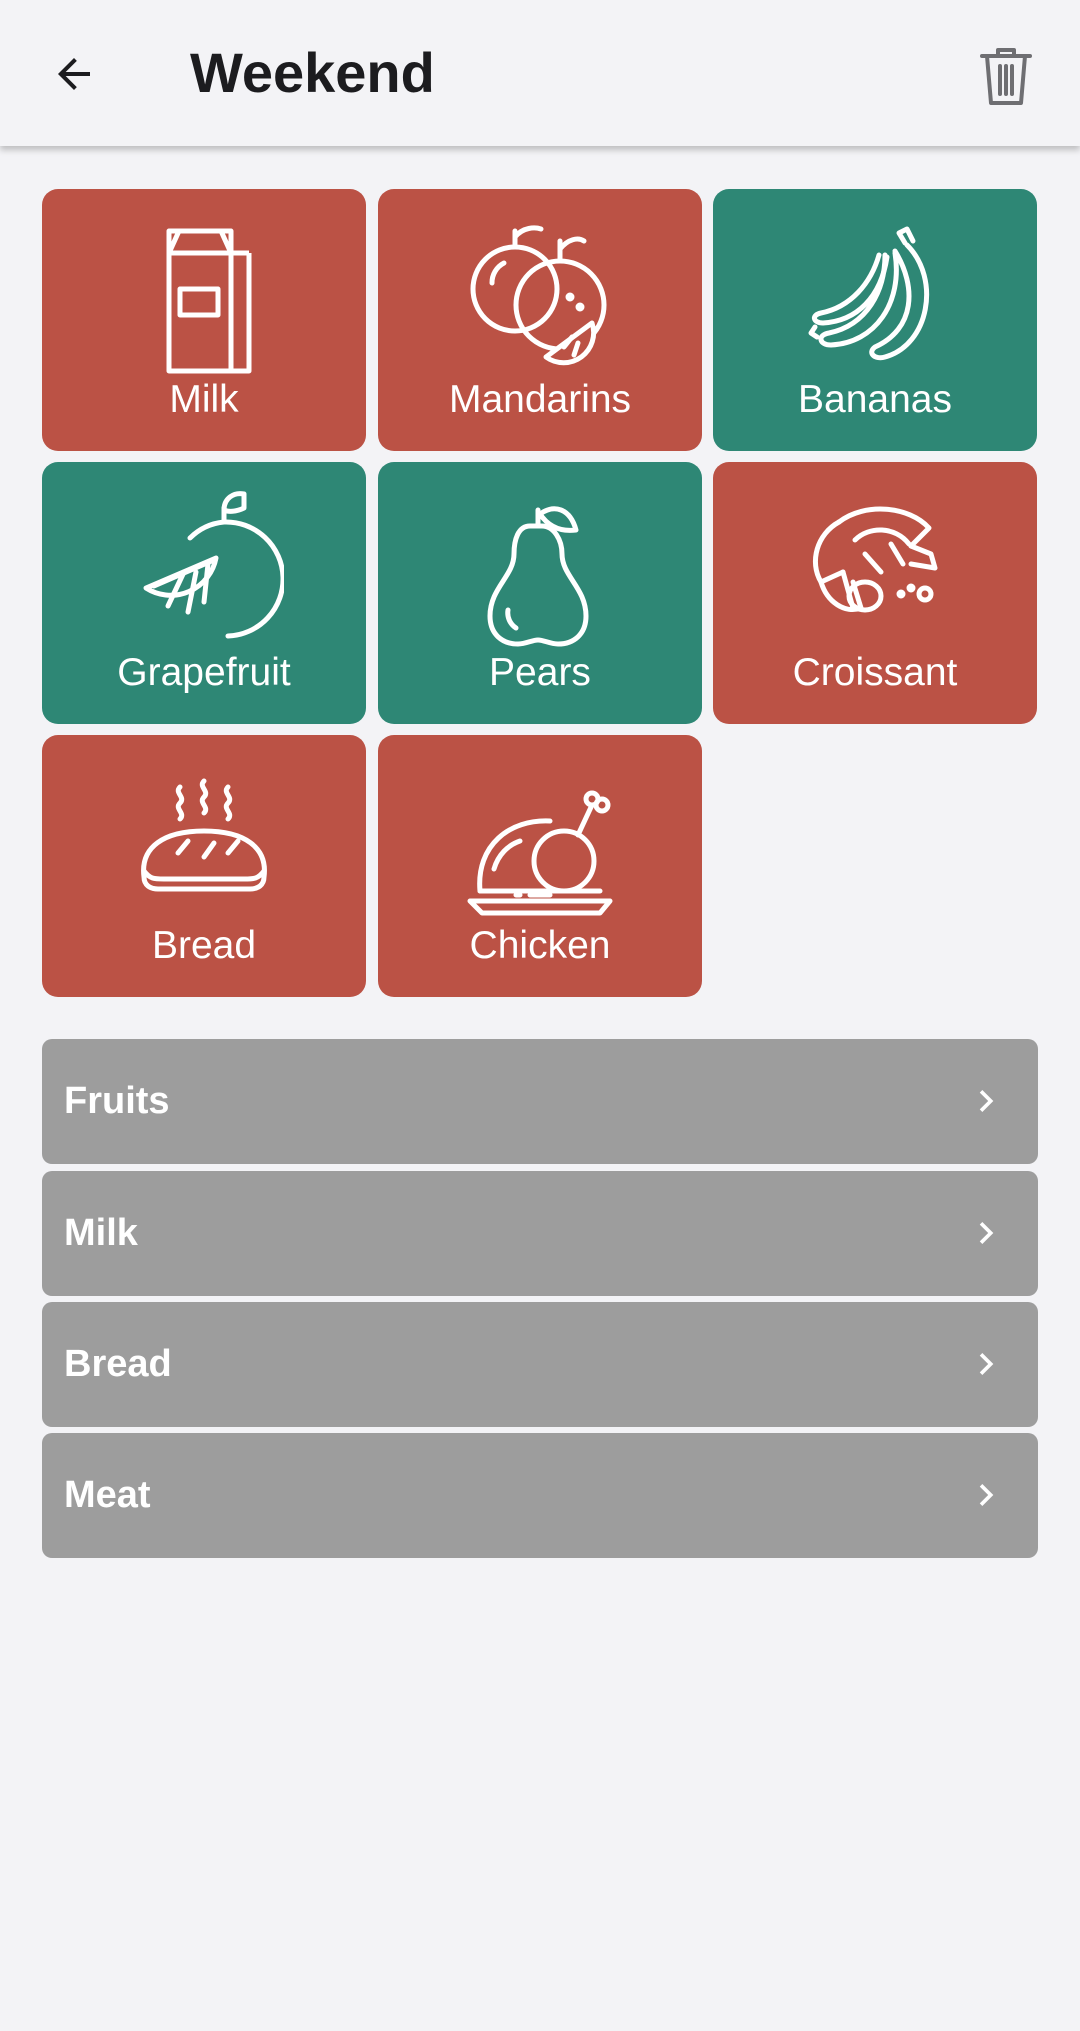 This screenshot has height=2031, width=1080. I want to click on category-row-bread: Bread, so click(540, 1364).